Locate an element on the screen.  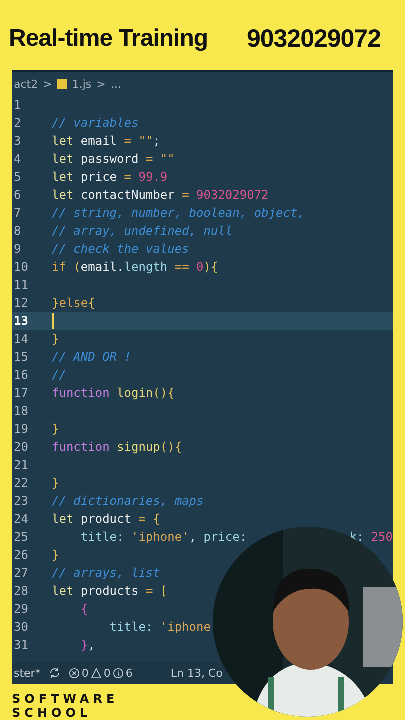
error-count: 0 is located at coordinates (85, 673).